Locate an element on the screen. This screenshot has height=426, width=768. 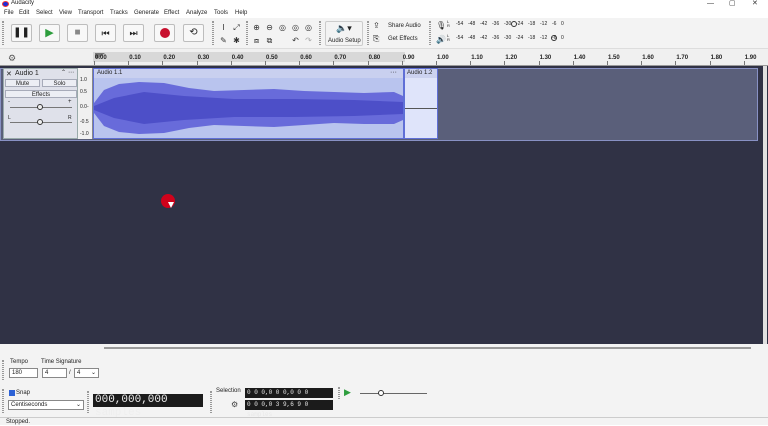
playback-speed-slider is located at coordinates (393, 393).